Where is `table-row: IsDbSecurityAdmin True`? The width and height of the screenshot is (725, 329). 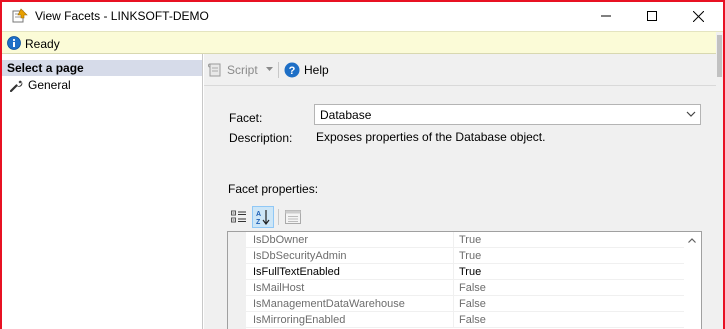 table-row: IsDbSecurityAdmin True is located at coordinates (466, 256).